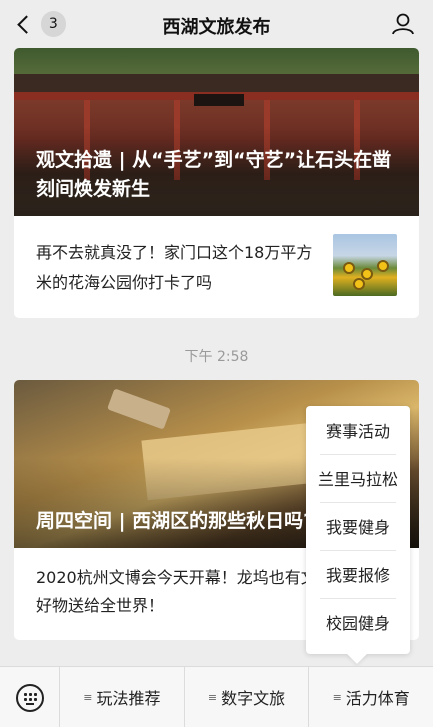 The width and height of the screenshot is (433, 727). I want to click on lamp-shape, so click(139, 409).